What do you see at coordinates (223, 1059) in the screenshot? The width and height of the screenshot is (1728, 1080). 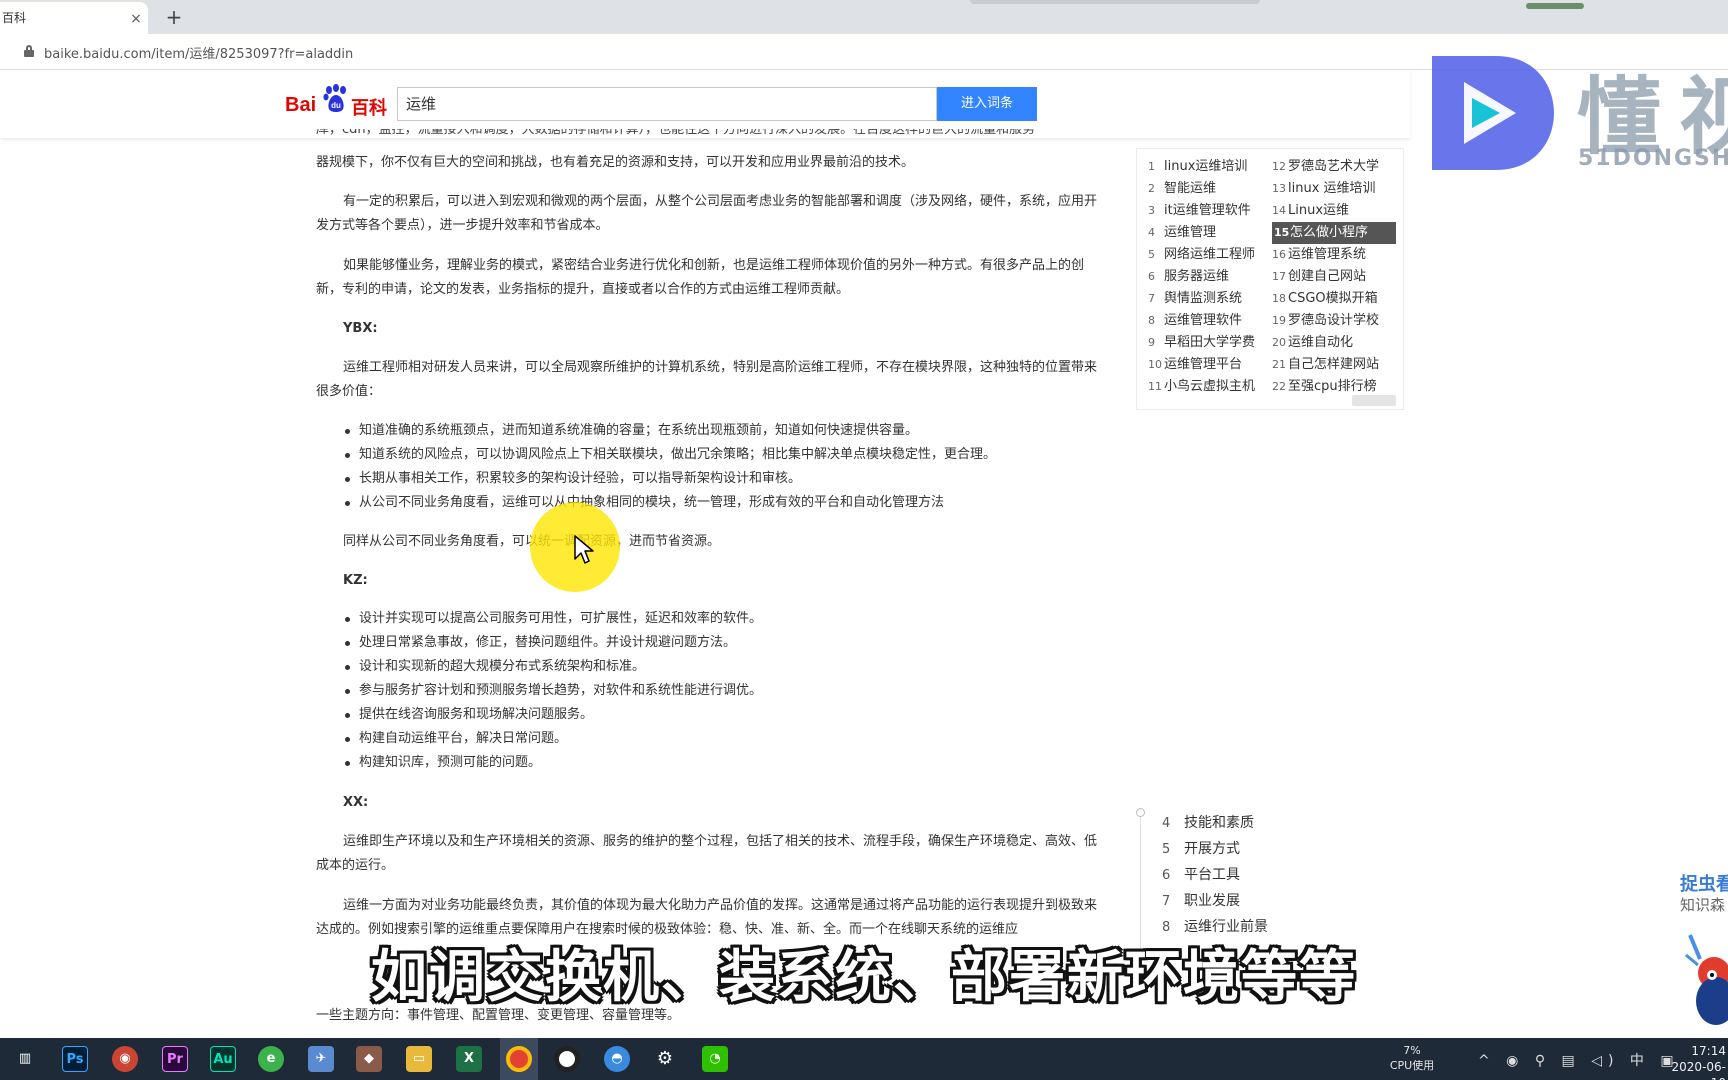 I see `audition-icon: Au` at bounding box center [223, 1059].